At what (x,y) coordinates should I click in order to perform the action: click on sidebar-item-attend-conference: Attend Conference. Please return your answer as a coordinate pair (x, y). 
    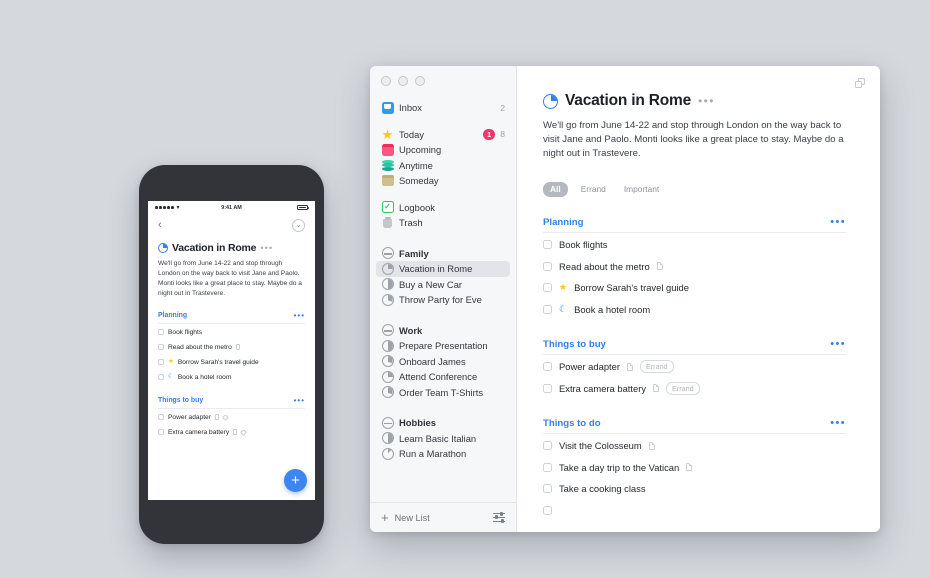
    Looking at the image, I should click on (443, 377).